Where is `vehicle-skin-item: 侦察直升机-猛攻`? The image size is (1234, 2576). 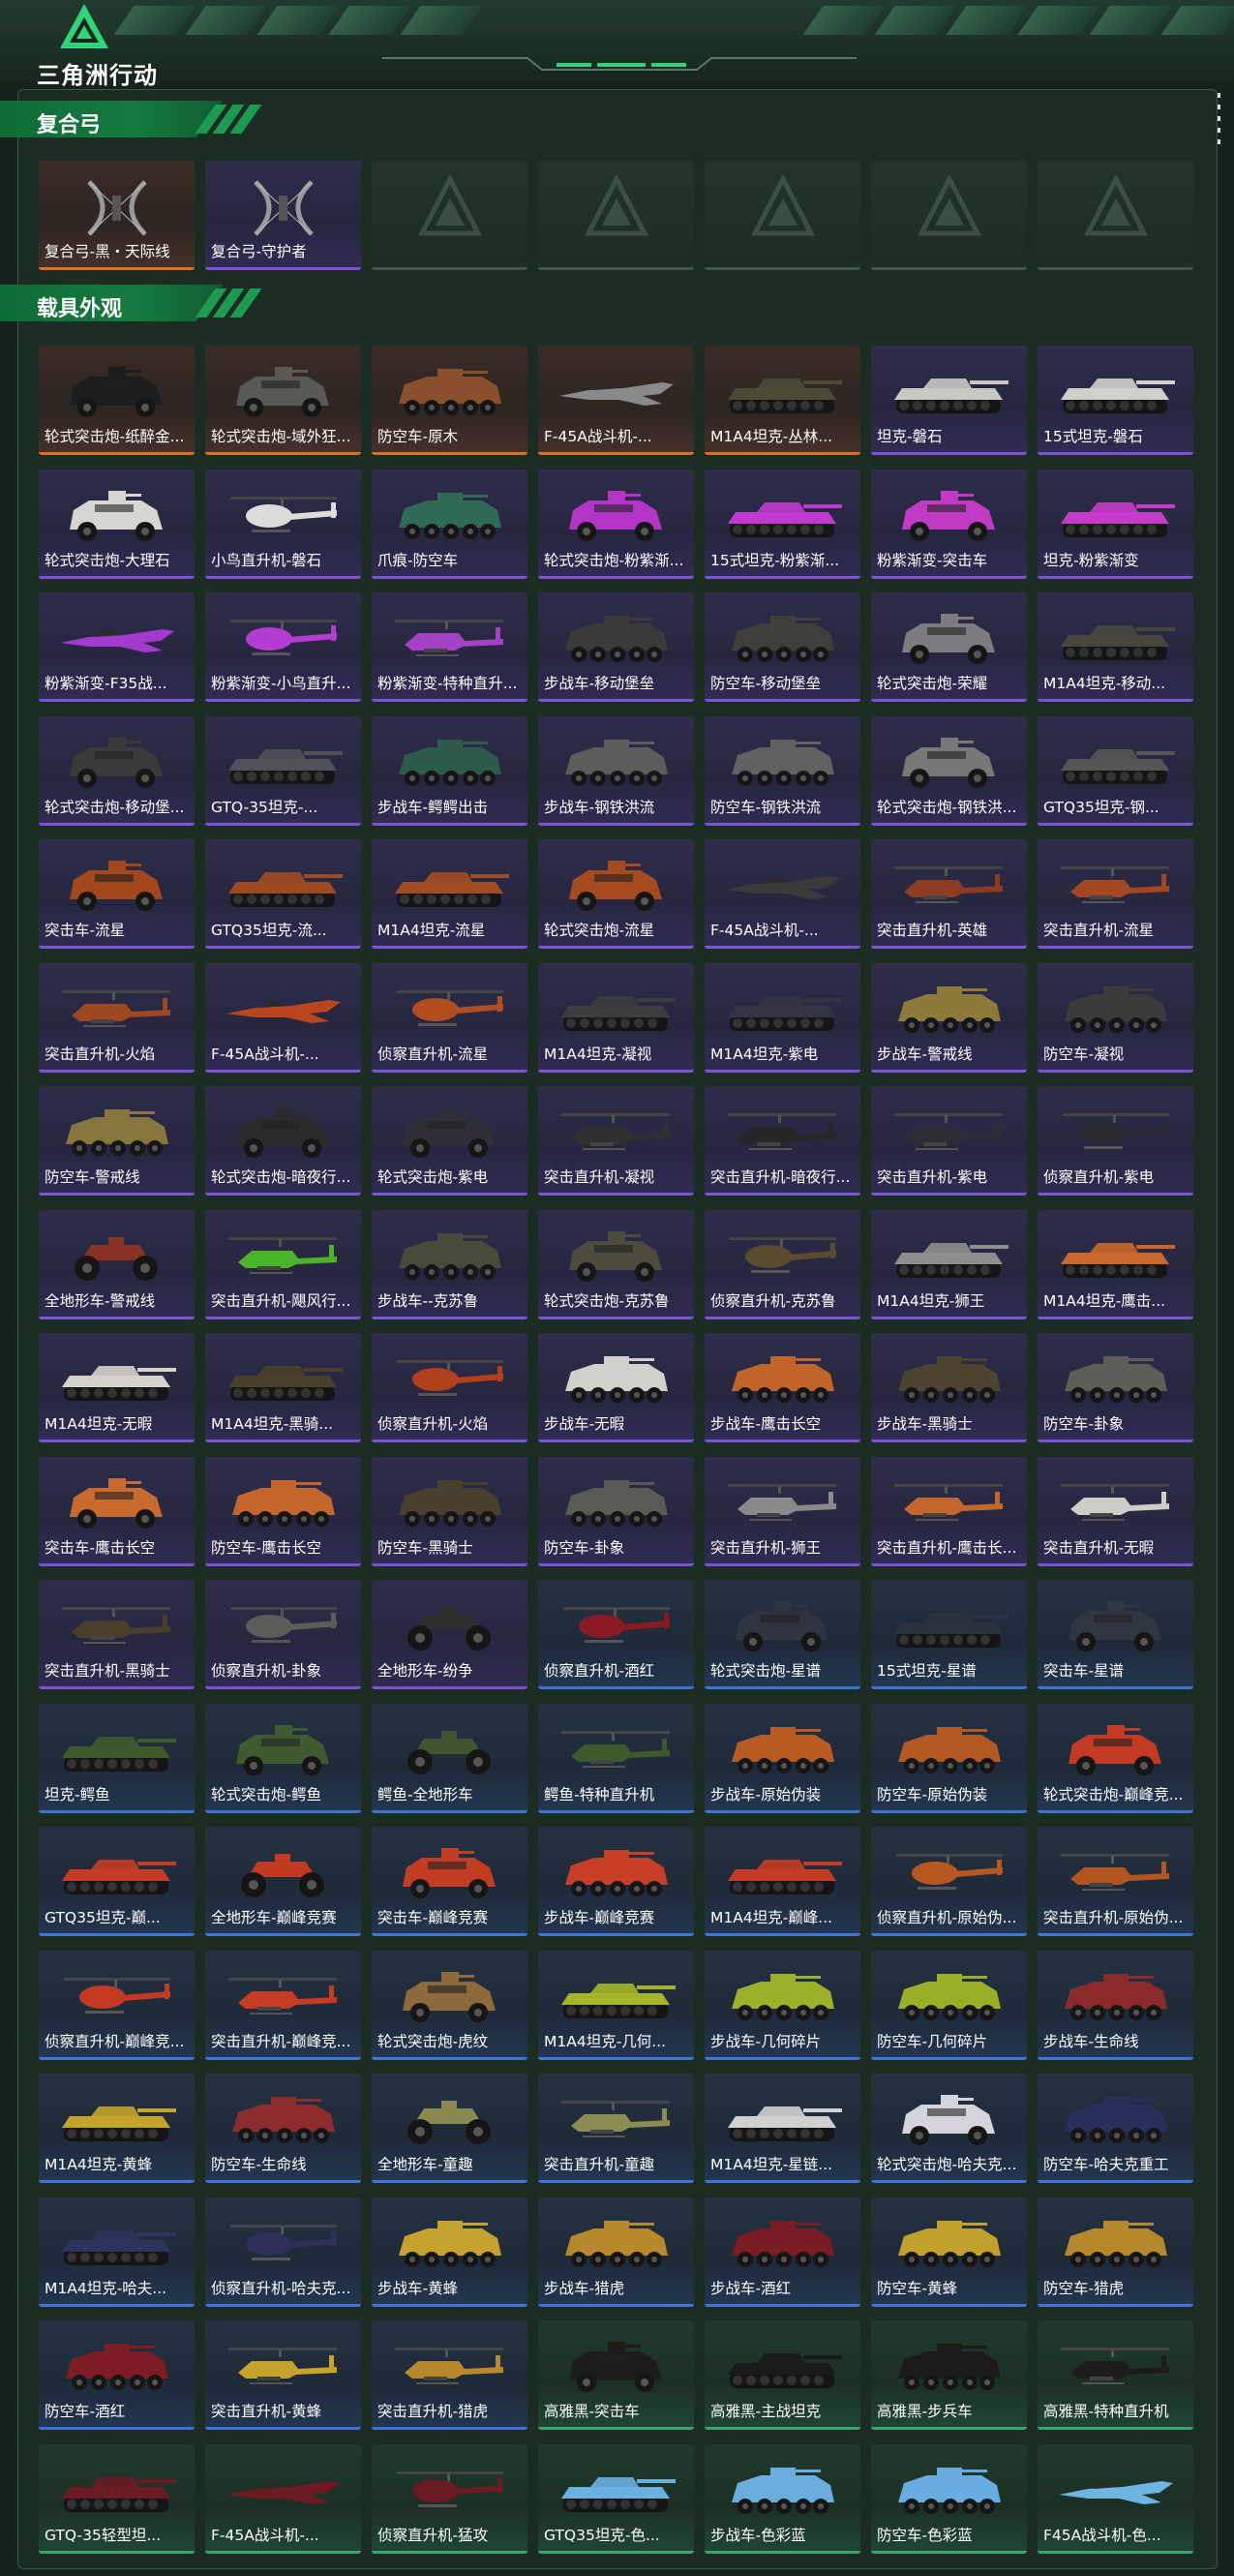 vehicle-skin-item: 侦察直升机-猛攻 is located at coordinates (450, 2499).